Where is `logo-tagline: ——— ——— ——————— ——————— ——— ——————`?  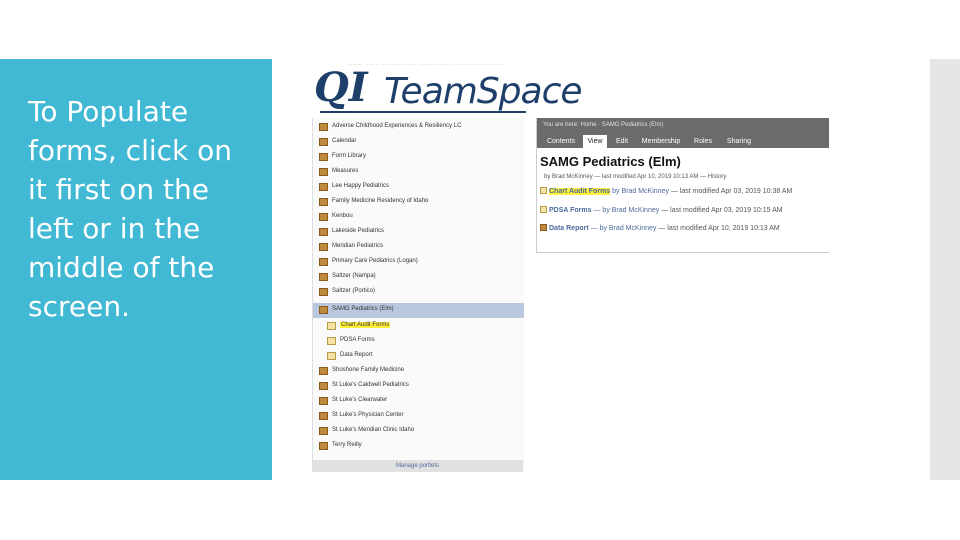 logo-tagline: ——— ——— ——————— ——————— ——— —————— is located at coordinates (426, 63).